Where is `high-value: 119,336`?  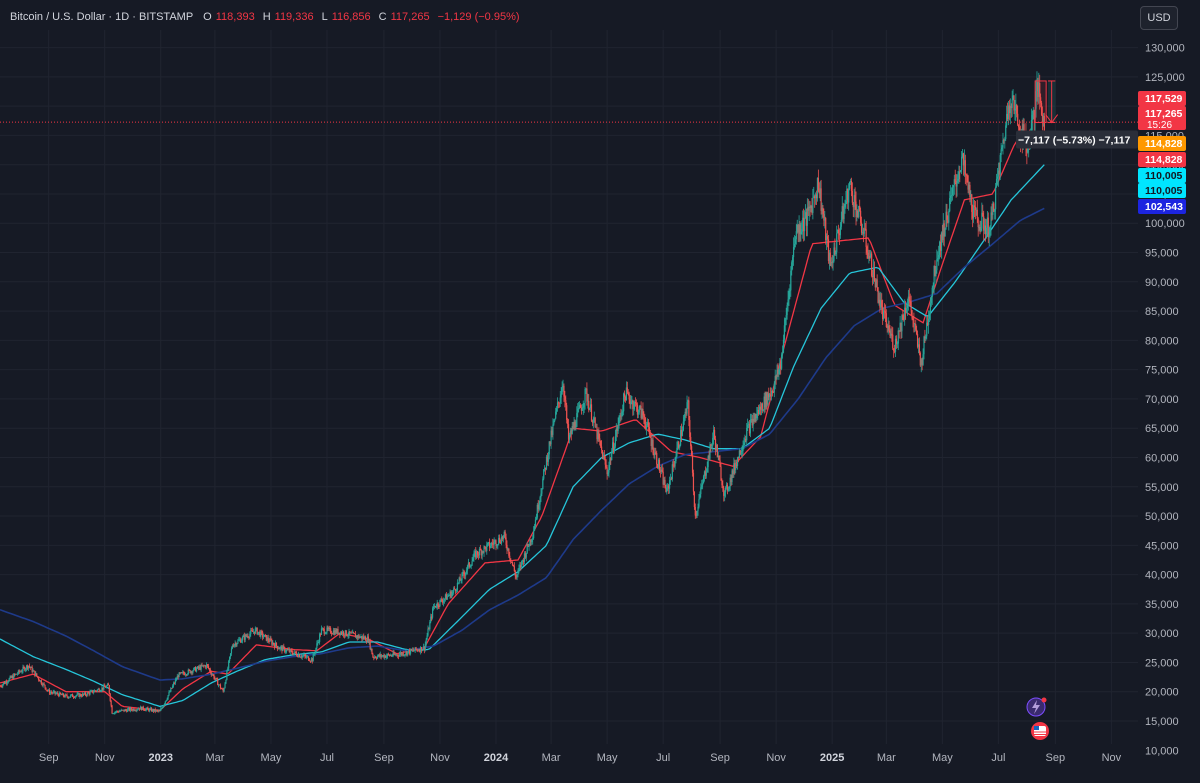 high-value: 119,336 is located at coordinates (294, 17).